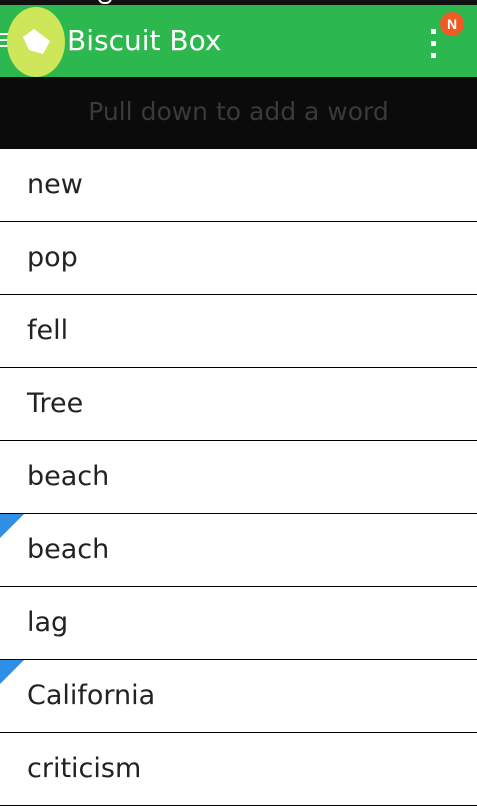 The image size is (477, 806). What do you see at coordinates (238, 404) in the screenshot?
I see `word-row: Tree` at bounding box center [238, 404].